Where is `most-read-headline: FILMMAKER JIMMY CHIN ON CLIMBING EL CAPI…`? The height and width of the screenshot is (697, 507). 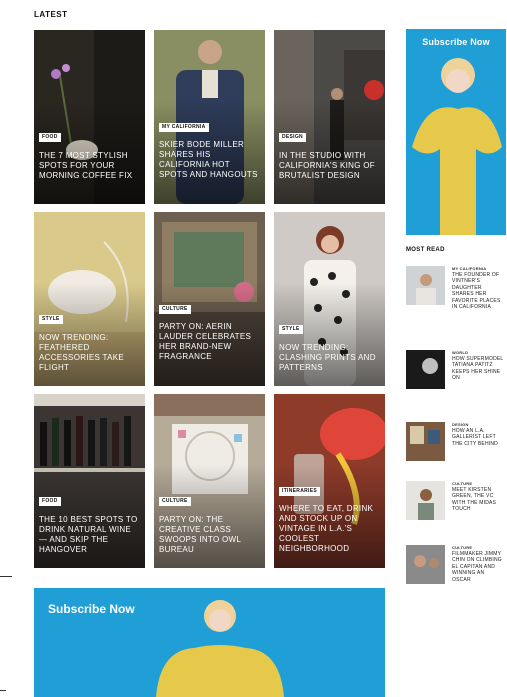 most-read-headline: FILMMAKER JIMMY CHIN ON CLIMBING EL CAPI… is located at coordinates (477, 567).